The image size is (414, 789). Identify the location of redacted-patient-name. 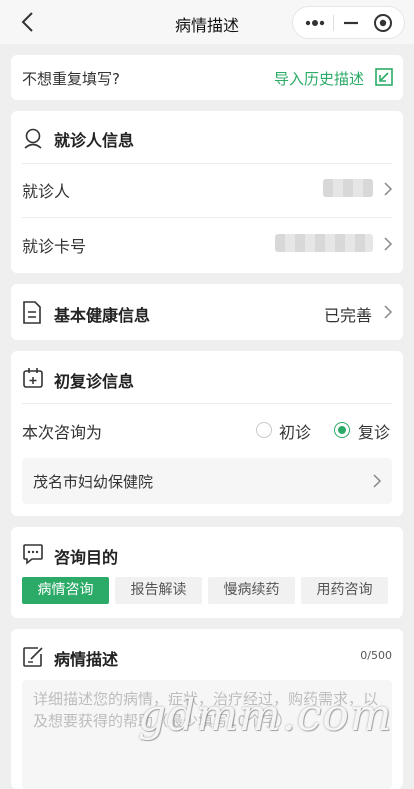
(348, 188).